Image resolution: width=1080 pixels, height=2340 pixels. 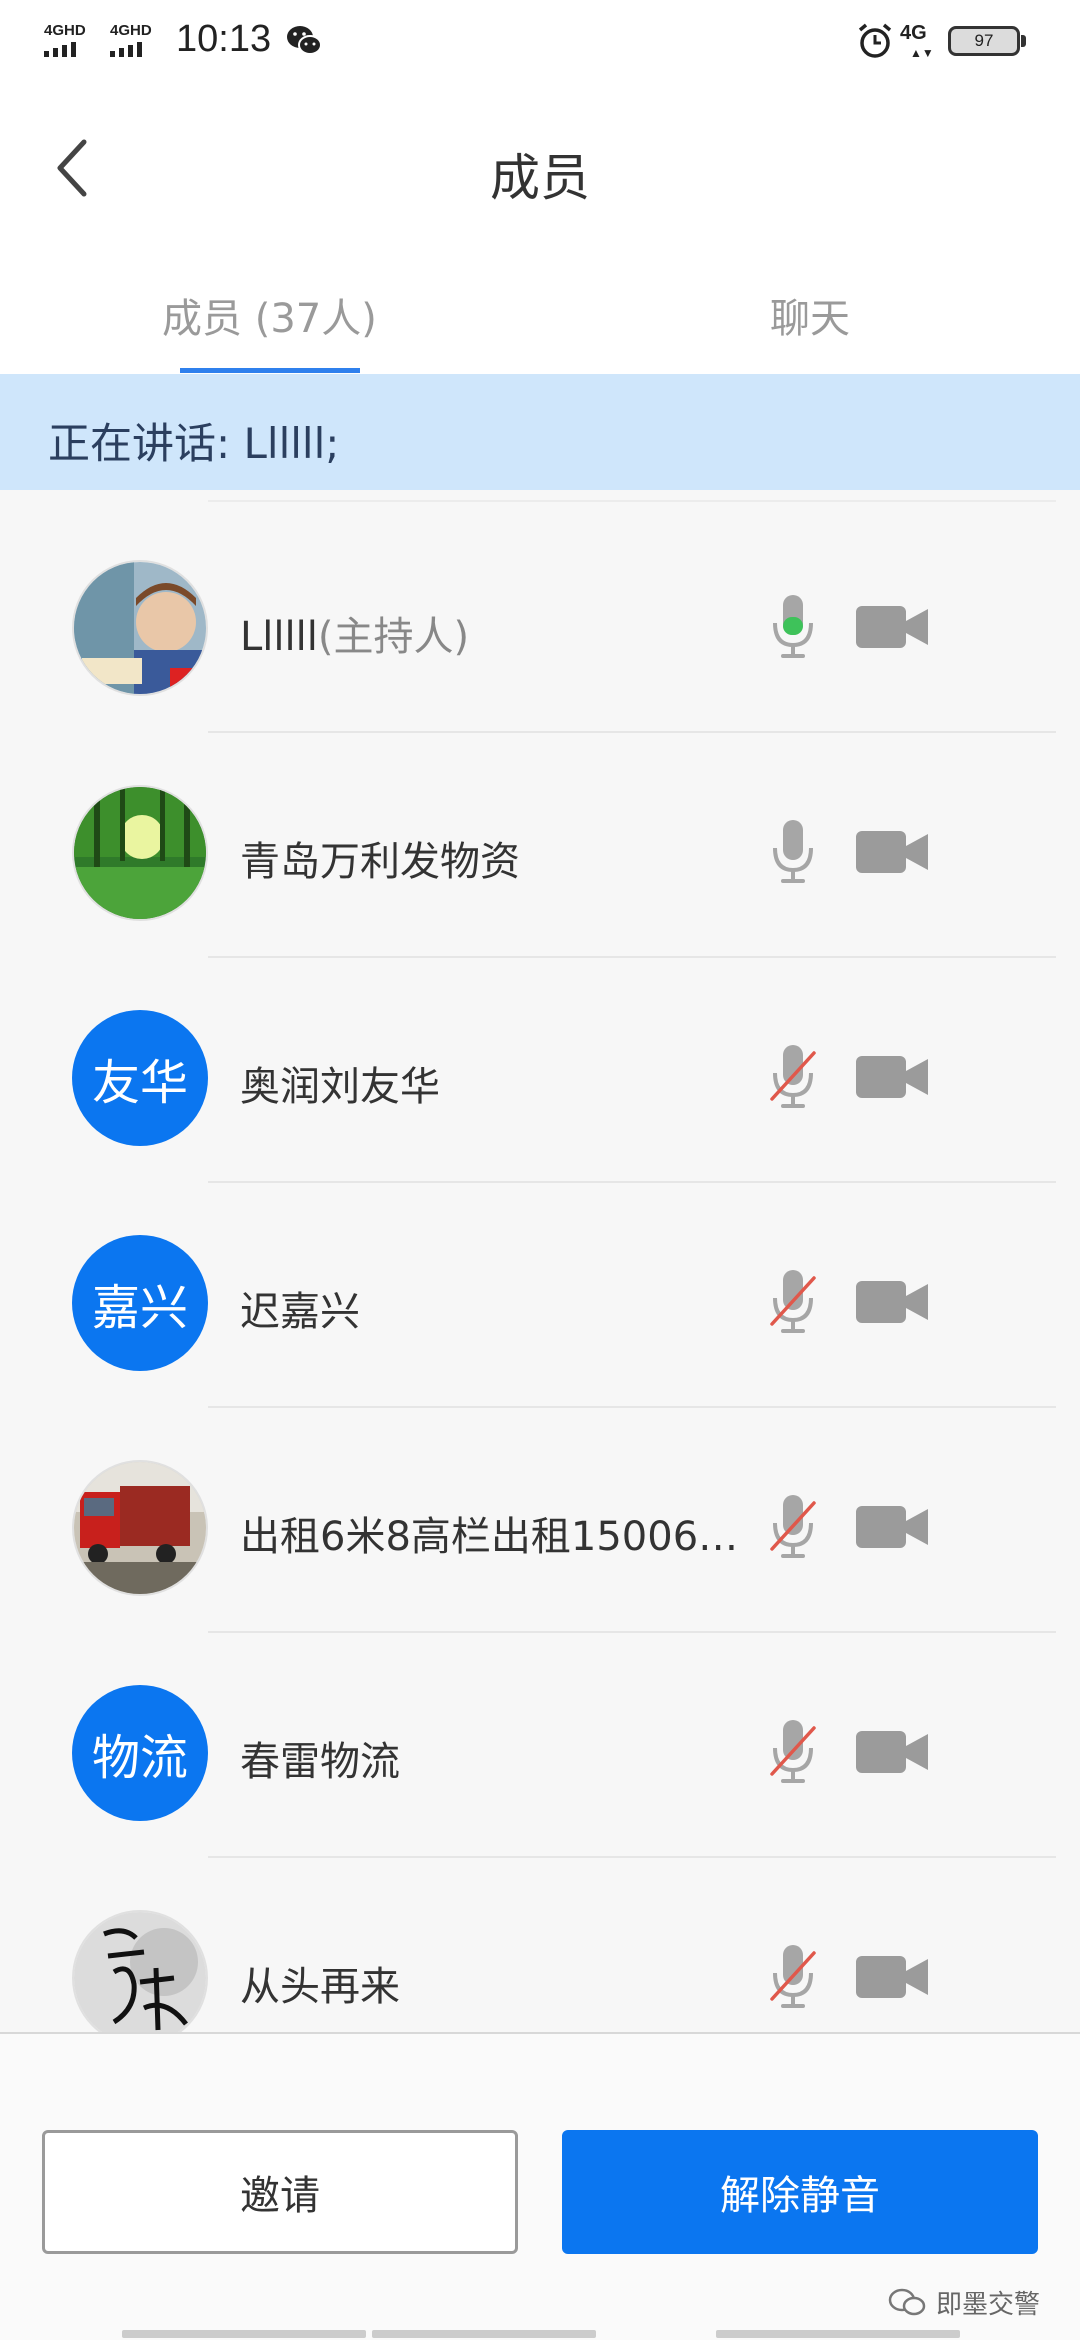 I want to click on member-name: 奥润刘友华, so click(x=340, y=1087).